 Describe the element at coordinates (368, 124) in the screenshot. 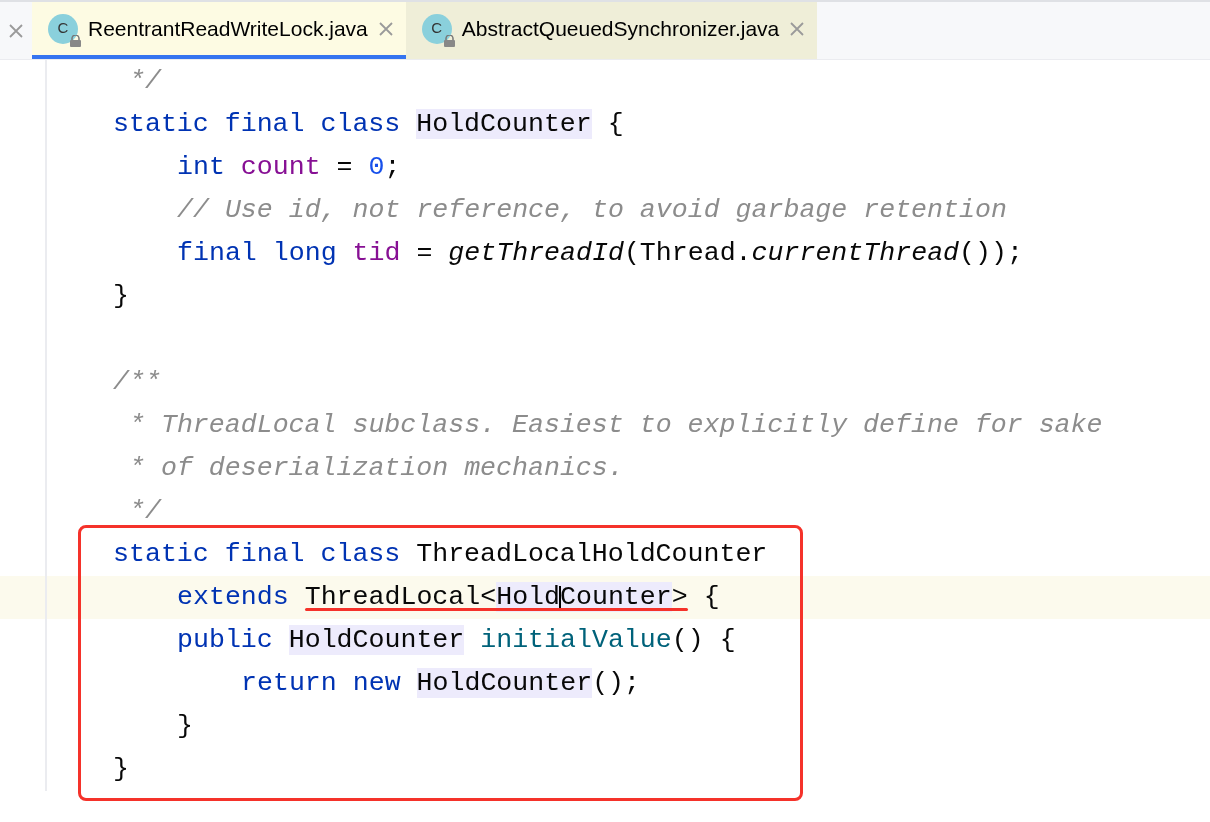

I see `code-line: static final class HoldCounter {` at that location.